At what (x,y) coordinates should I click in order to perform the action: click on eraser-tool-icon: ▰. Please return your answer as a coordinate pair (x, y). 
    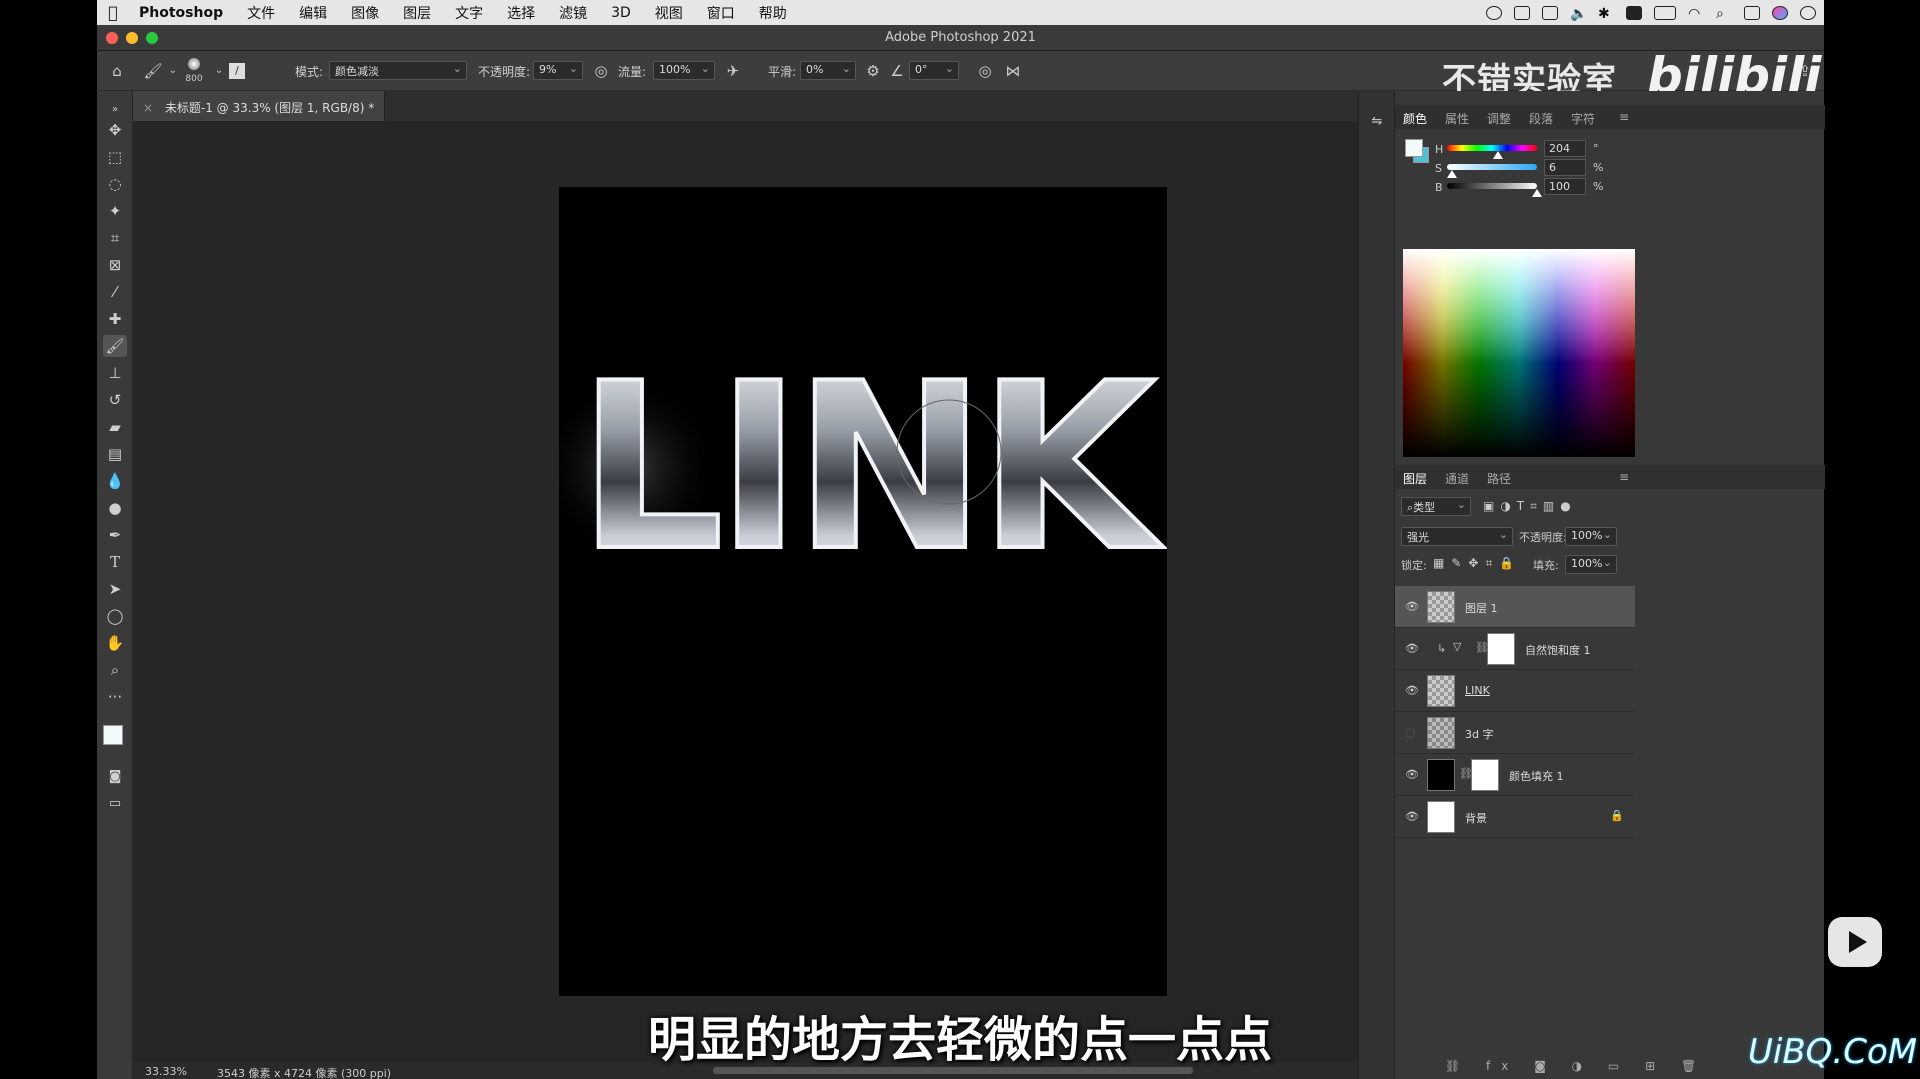
    Looking at the image, I should click on (115, 427).